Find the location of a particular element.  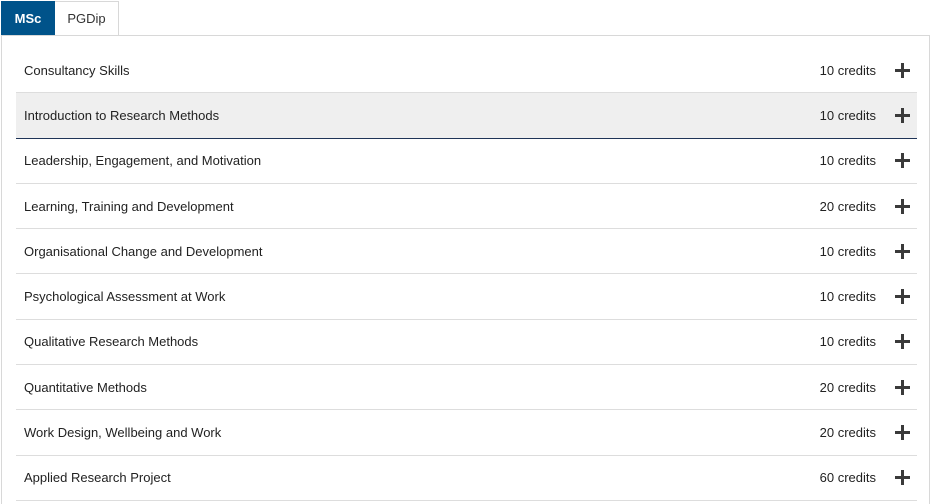

tab-pgdip: PGDip is located at coordinates (87, 18).